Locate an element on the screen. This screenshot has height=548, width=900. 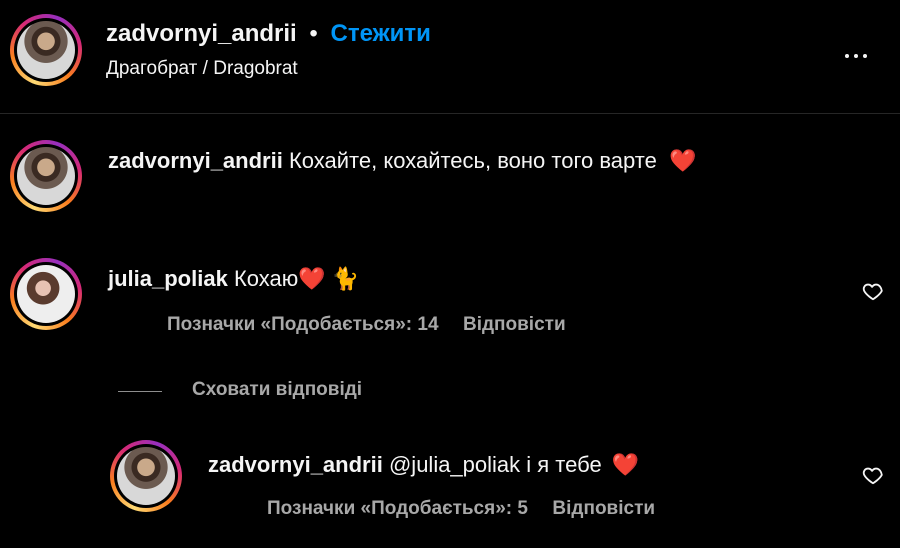
header-location: Драгобрат / Dragobrat is located at coordinates (202, 69).